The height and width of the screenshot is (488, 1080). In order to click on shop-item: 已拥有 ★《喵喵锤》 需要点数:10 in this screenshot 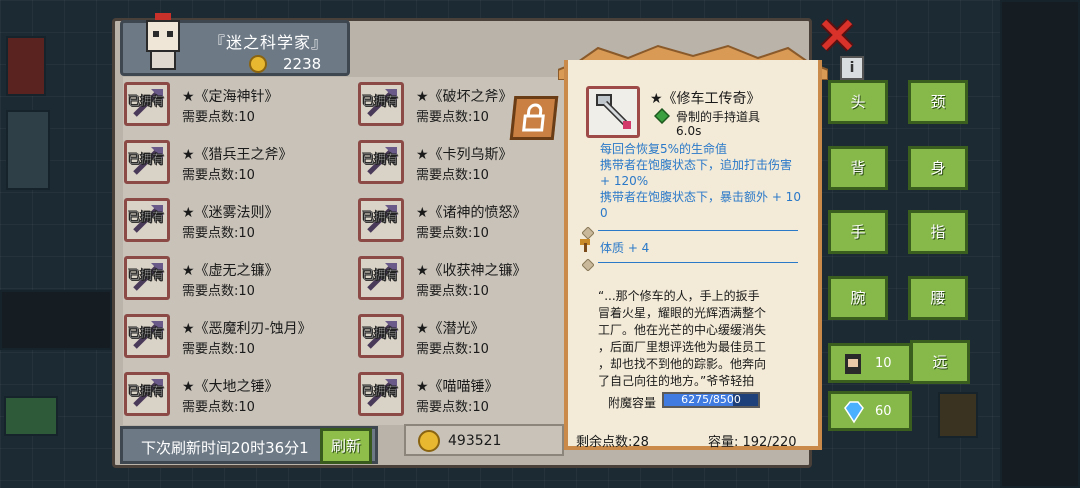, I will do `click(473, 394)`.